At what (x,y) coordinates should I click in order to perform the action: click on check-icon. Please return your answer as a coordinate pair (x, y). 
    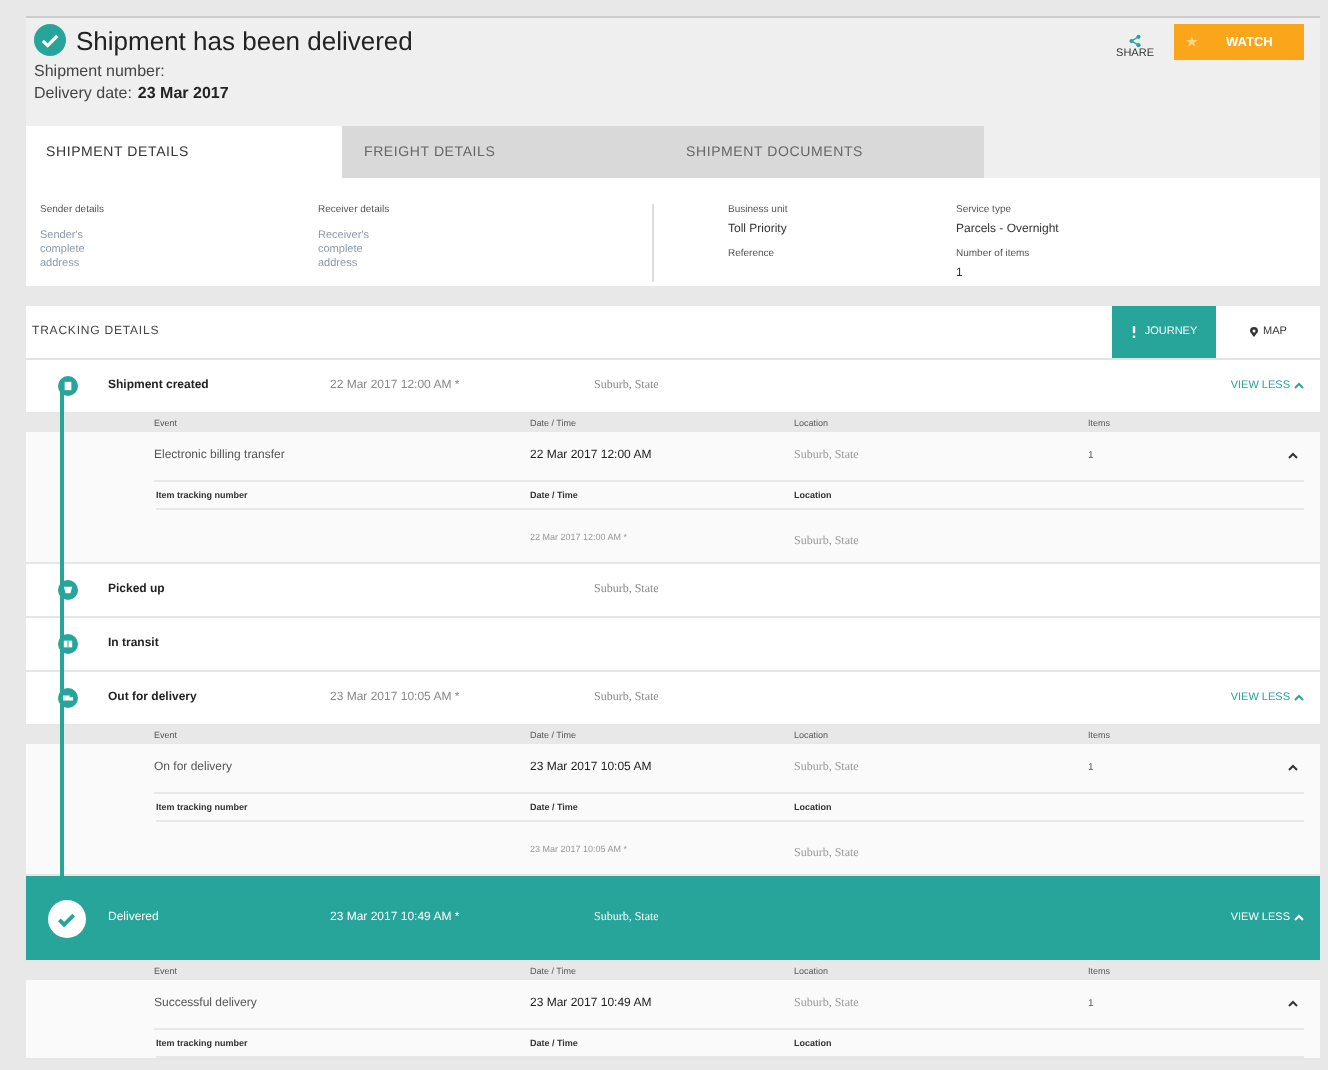
    Looking at the image, I should click on (67, 918).